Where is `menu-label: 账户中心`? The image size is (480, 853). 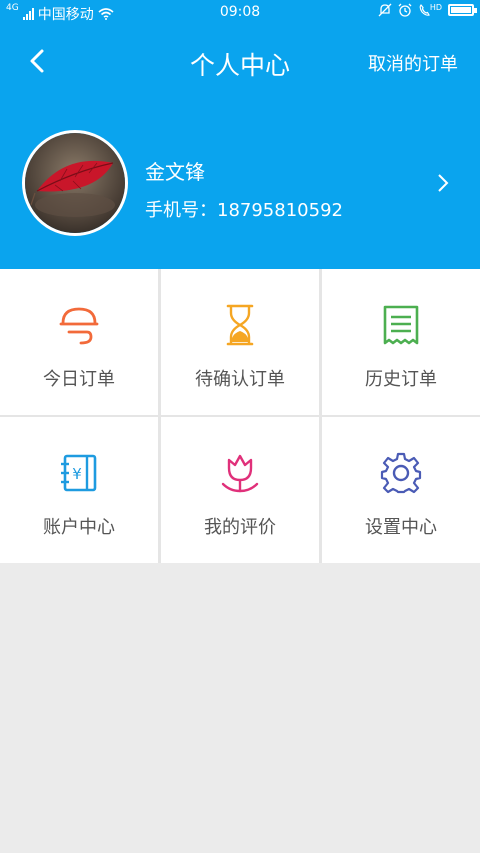 menu-label: 账户中心 is located at coordinates (79, 527).